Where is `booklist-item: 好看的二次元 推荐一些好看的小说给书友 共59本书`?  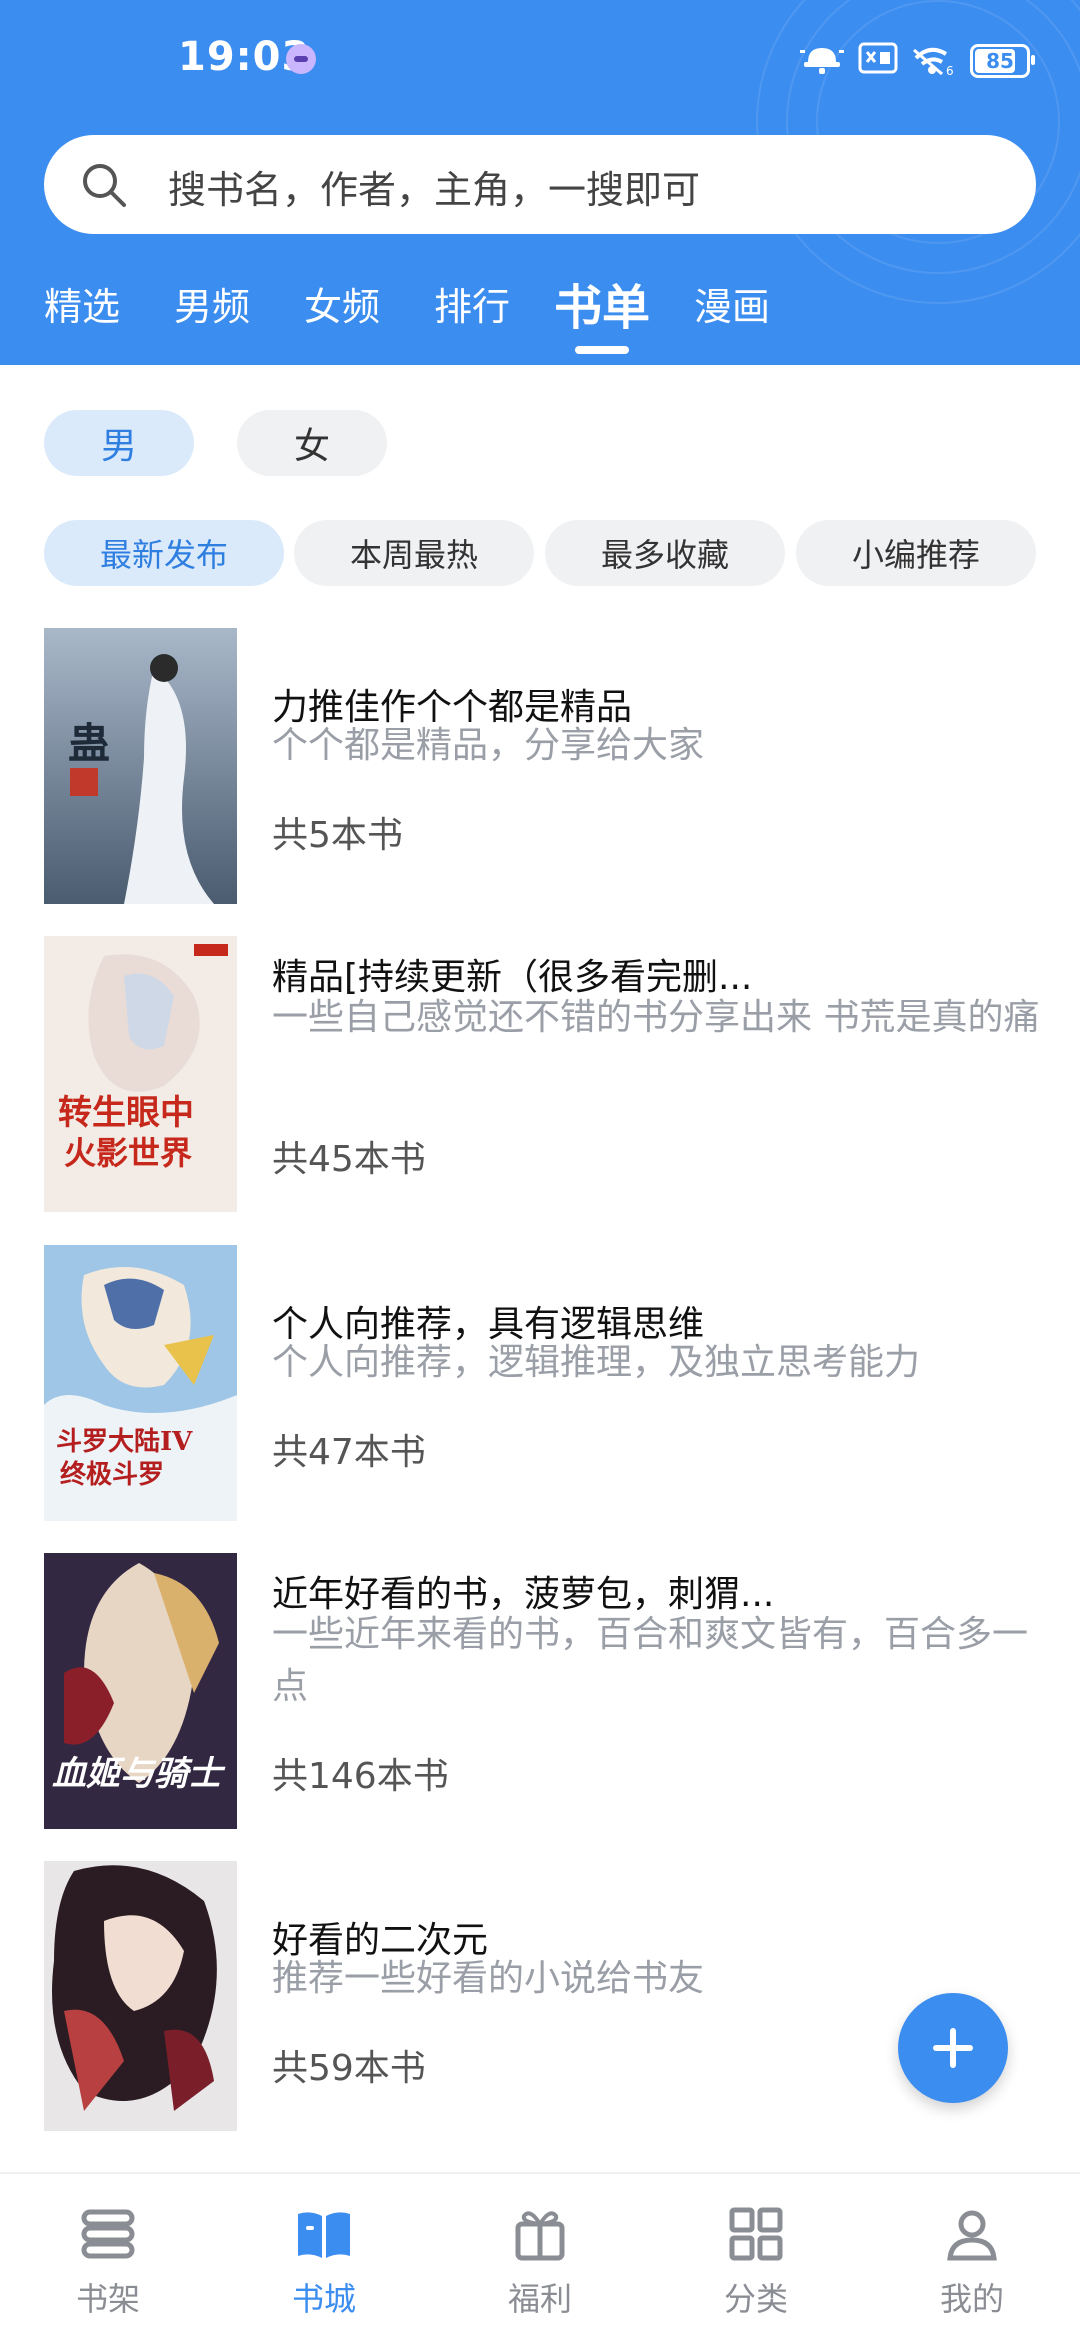
booklist-item: 好看的二次元 推荐一些好看的小说给书友 共59本书 is located at coordinates (540, 2001).